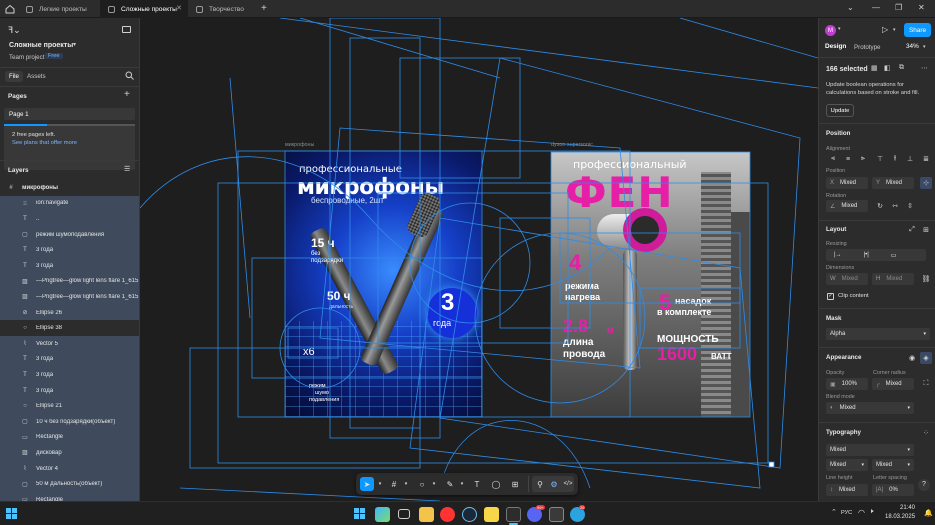  I want to click on component-icon: ▦, so click(874, 68).